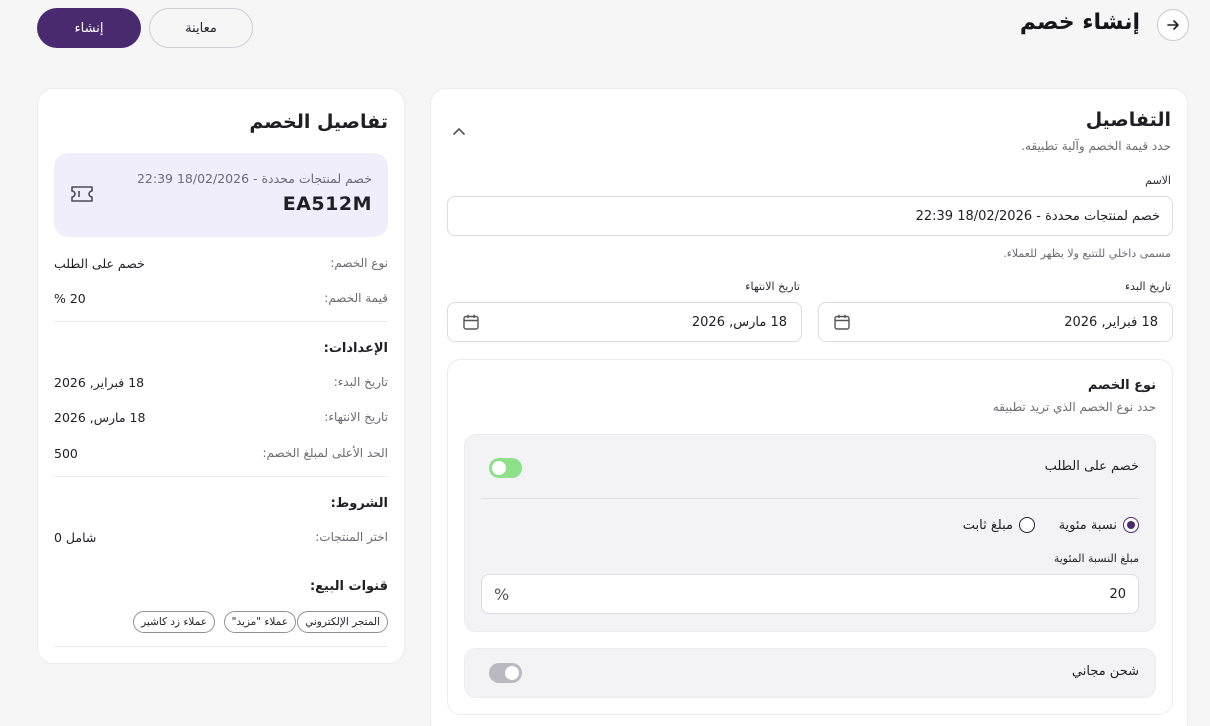 This screenshot has width=1210, height=726. I want to click on name-input: خصم لمنتجات محددة - 18/02/2026 22:39, so click(810, 216).